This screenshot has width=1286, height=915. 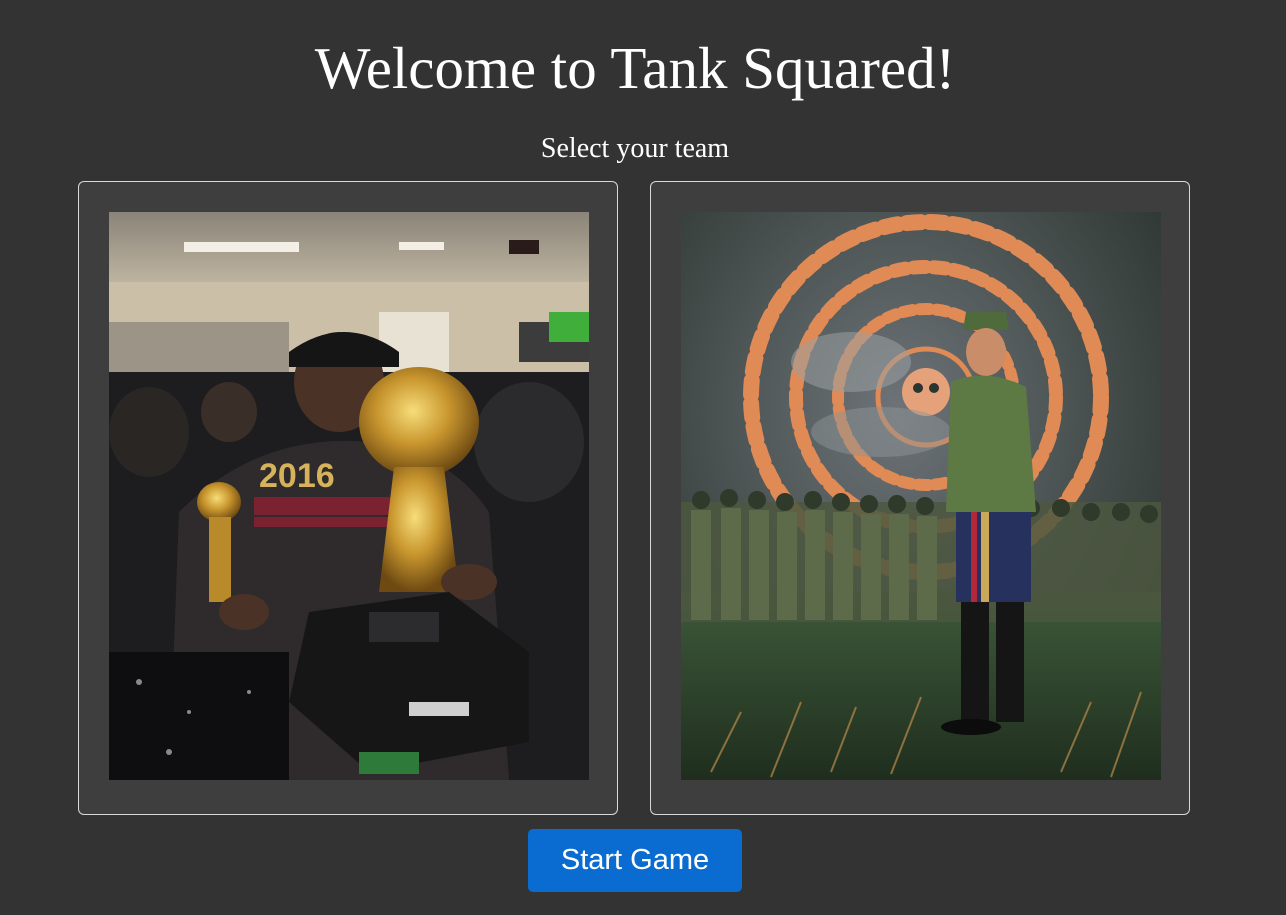 I want to click on team-select-prompt: Select your team, so click(x=635, y=148).